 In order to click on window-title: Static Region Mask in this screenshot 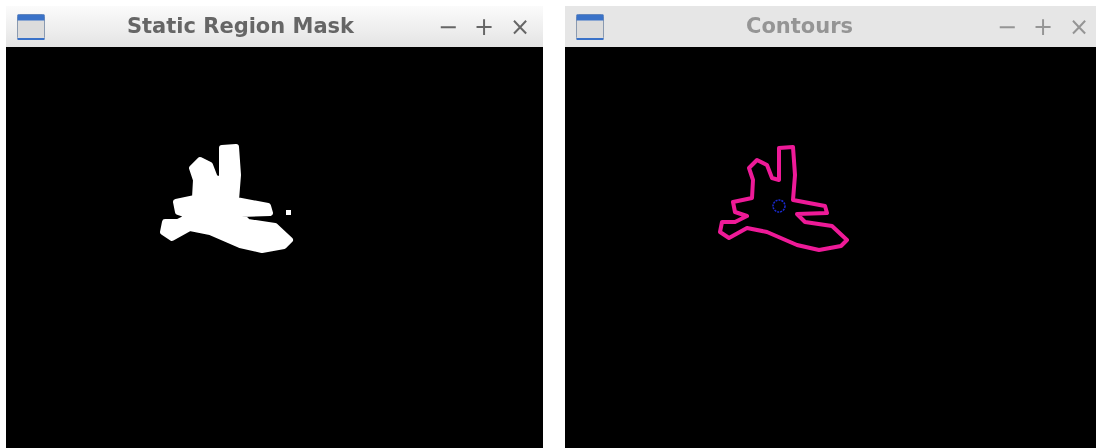, I will do `click(240, 26)`.